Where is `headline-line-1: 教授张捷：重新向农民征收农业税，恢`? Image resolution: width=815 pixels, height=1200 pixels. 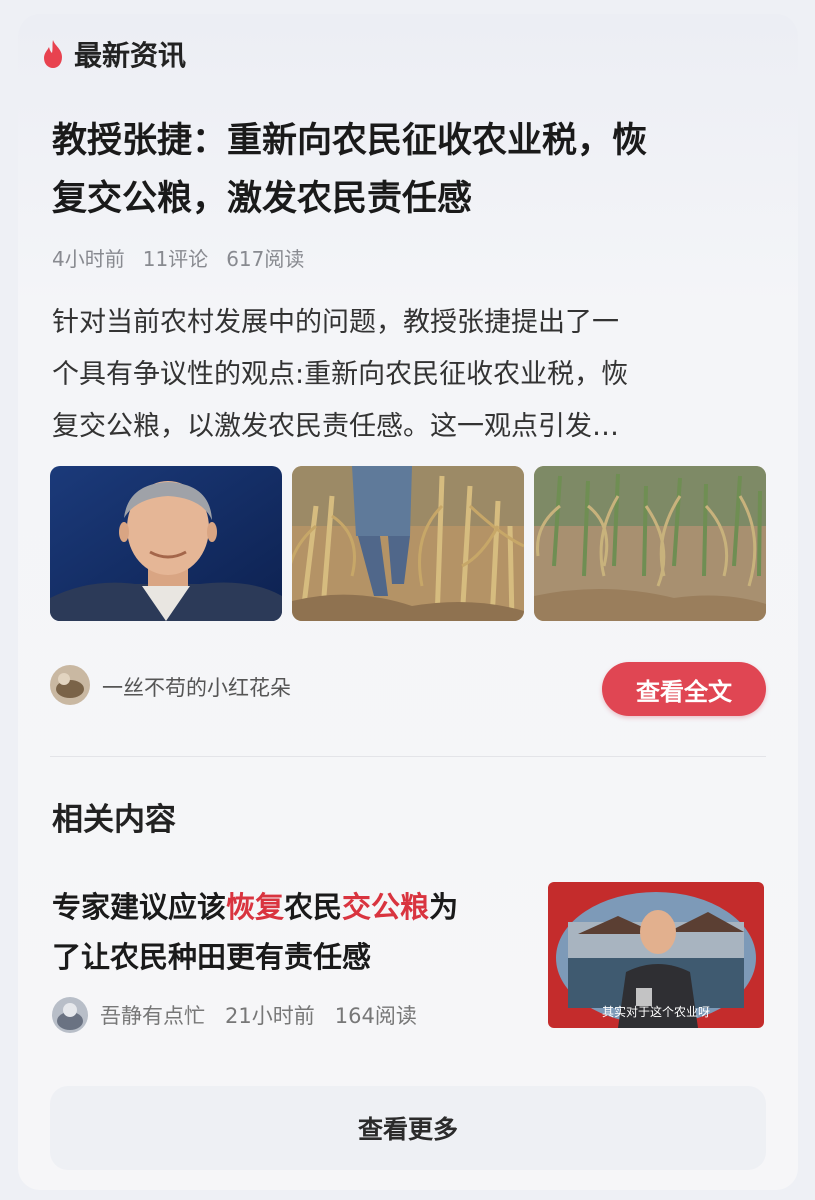 headline-line-1: 教授张捷：重新向农民征收农业税，恢 is located at coordinates (350, 141).